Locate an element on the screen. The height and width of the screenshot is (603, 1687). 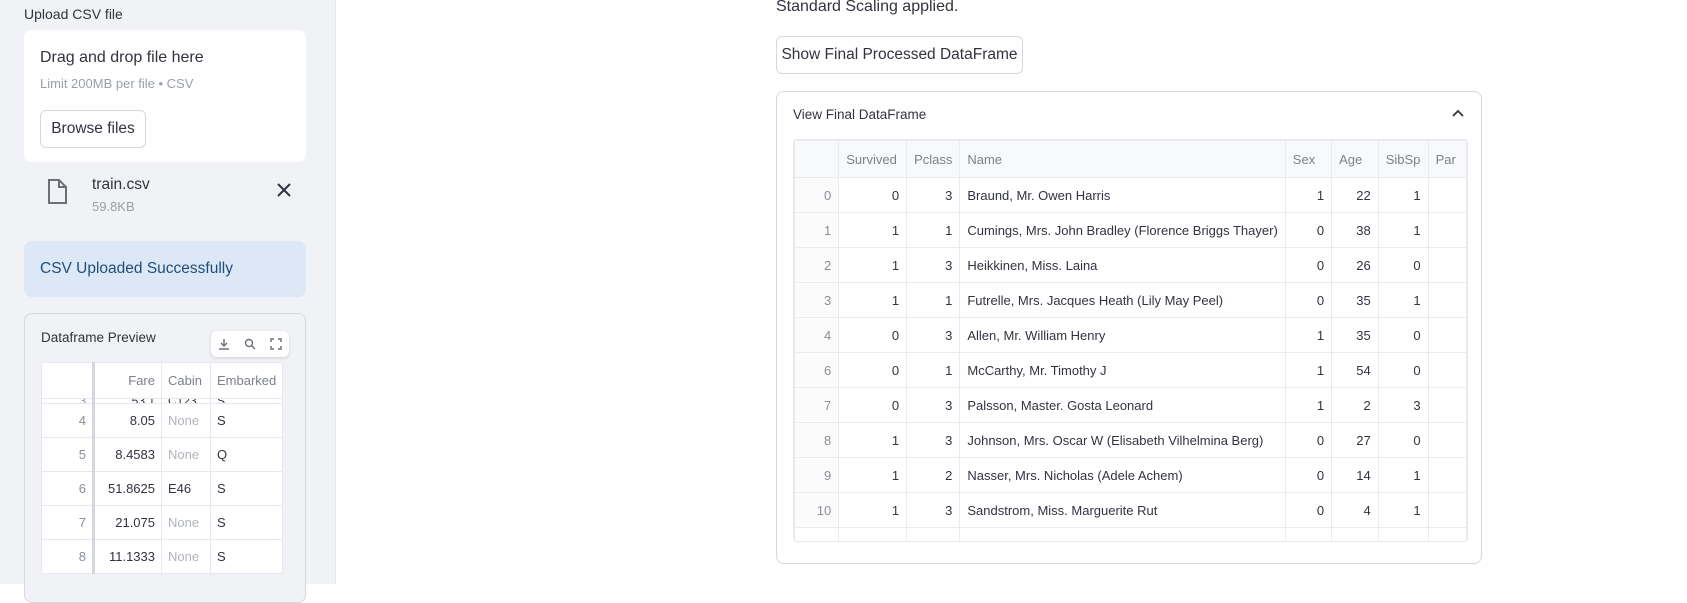
search-icon is located at coordinates (250, 344).